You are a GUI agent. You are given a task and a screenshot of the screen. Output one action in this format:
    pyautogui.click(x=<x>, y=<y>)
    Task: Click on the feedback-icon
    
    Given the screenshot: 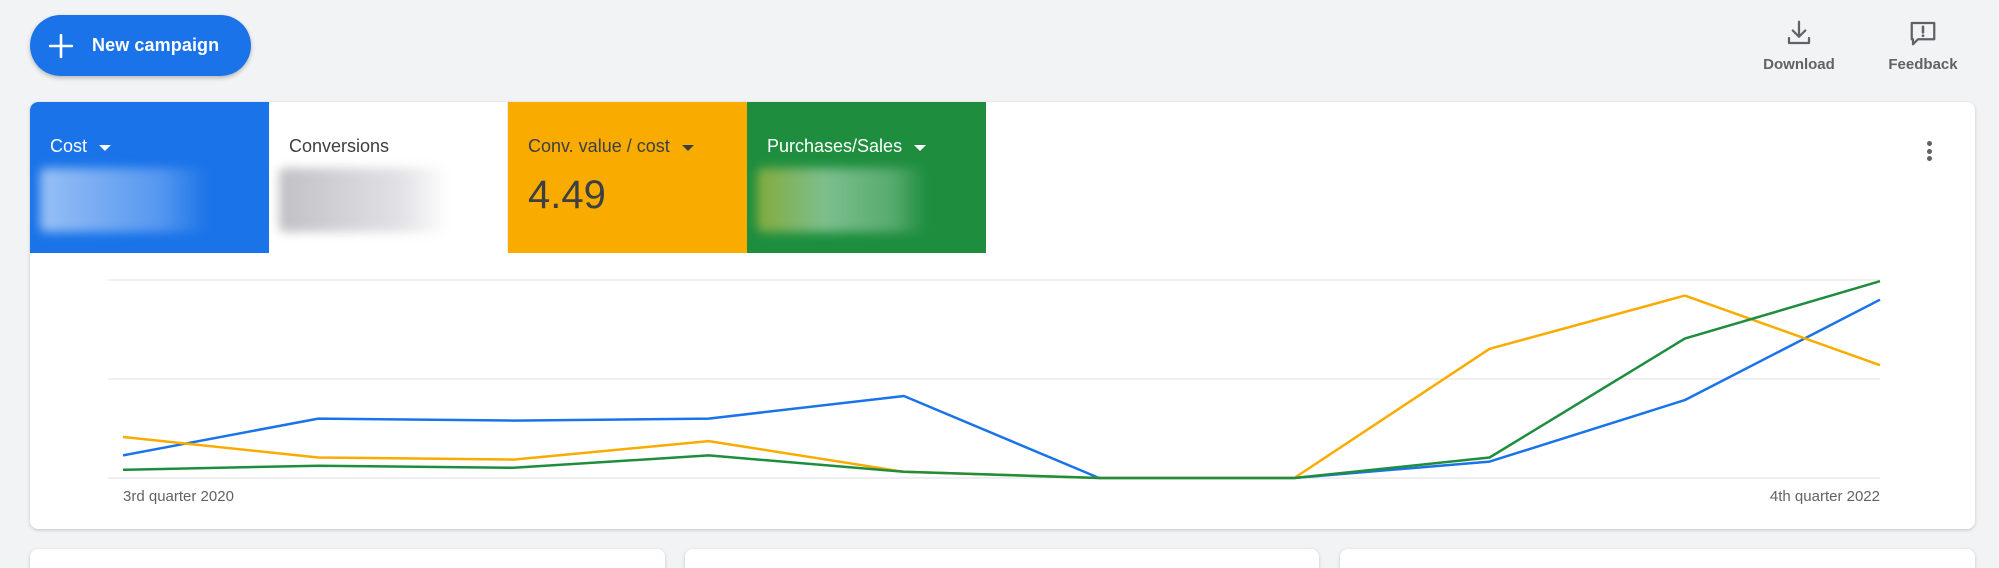 What is the action you would take?
    pyautogui.click(x=1923, y=33)
    